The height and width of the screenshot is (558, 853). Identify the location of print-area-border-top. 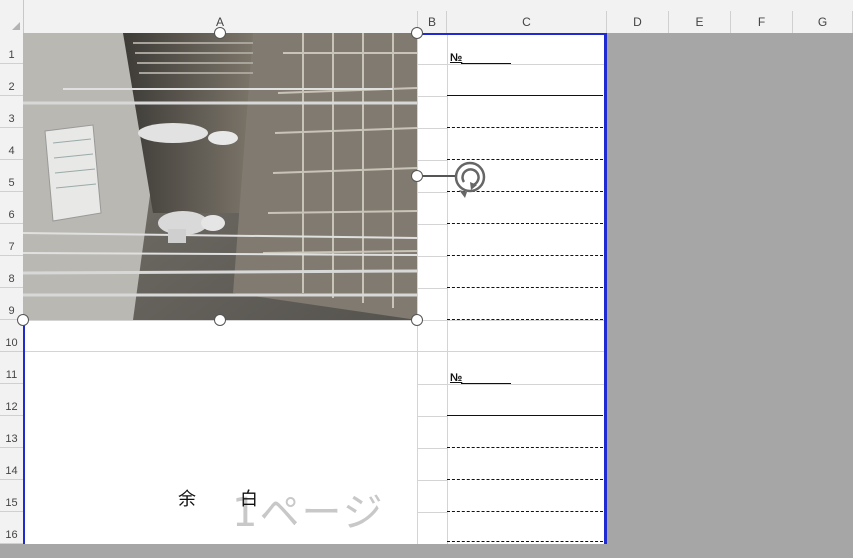
(512, 34).